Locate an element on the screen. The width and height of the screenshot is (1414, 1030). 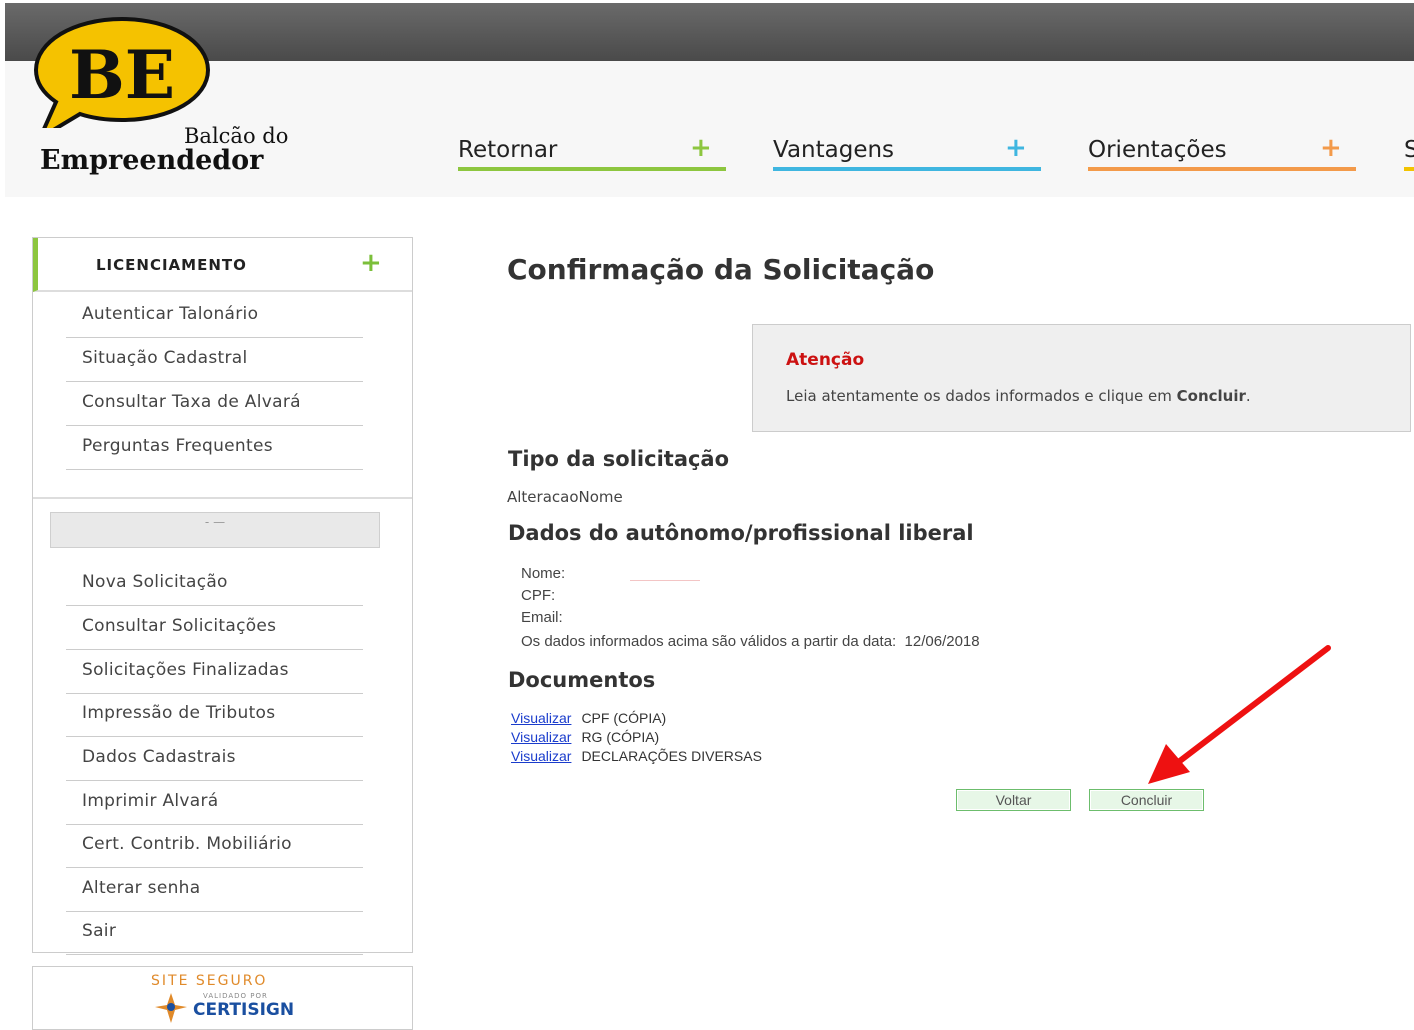
alert-message-bold: Concluir is located at coordinates (1211, 396).